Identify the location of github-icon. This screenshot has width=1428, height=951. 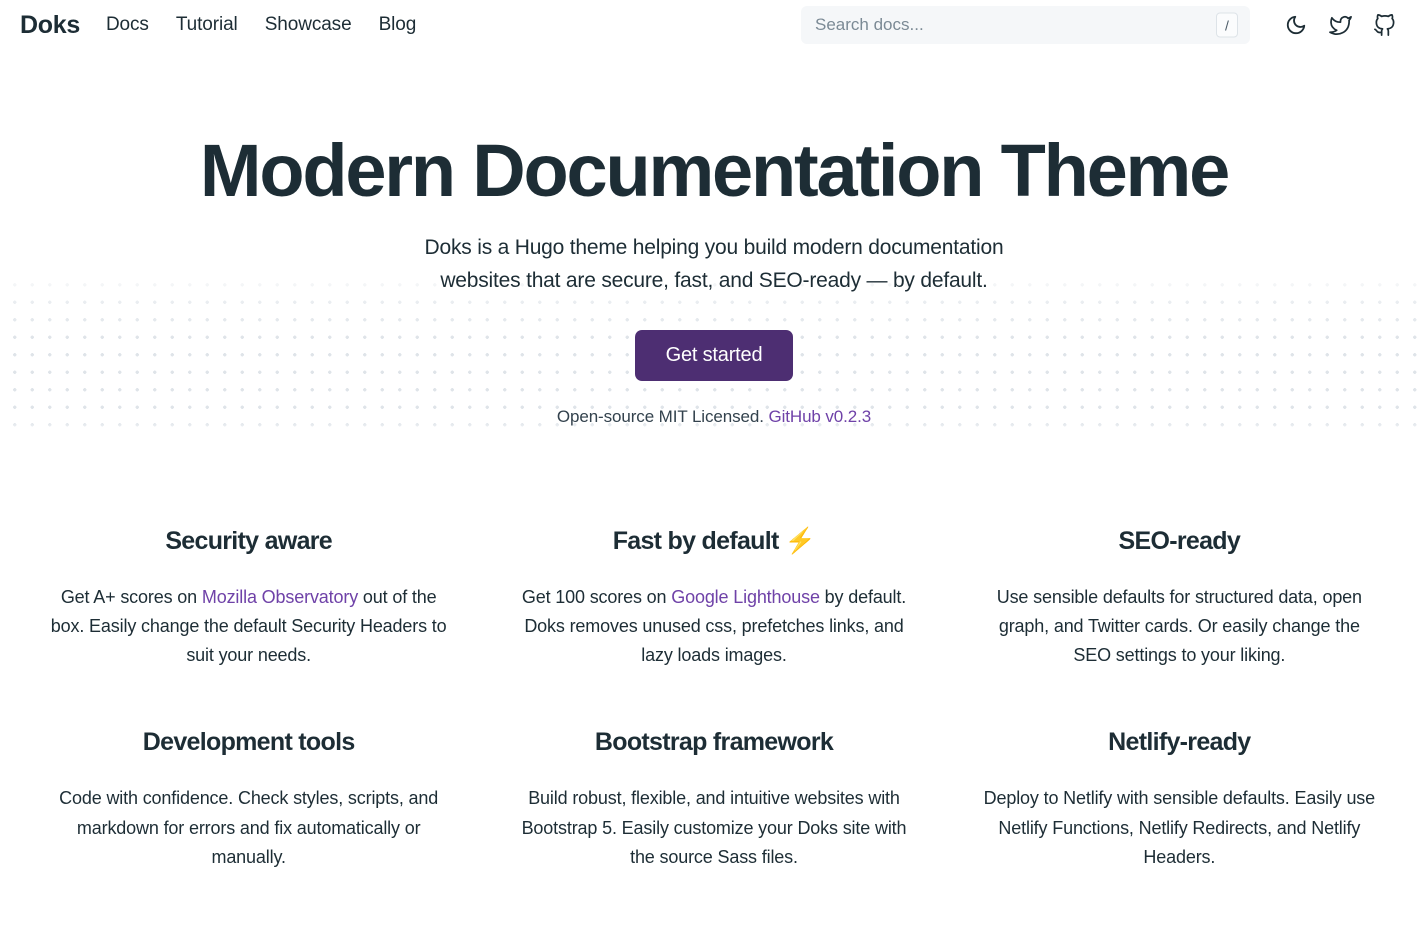
(1384, 25).